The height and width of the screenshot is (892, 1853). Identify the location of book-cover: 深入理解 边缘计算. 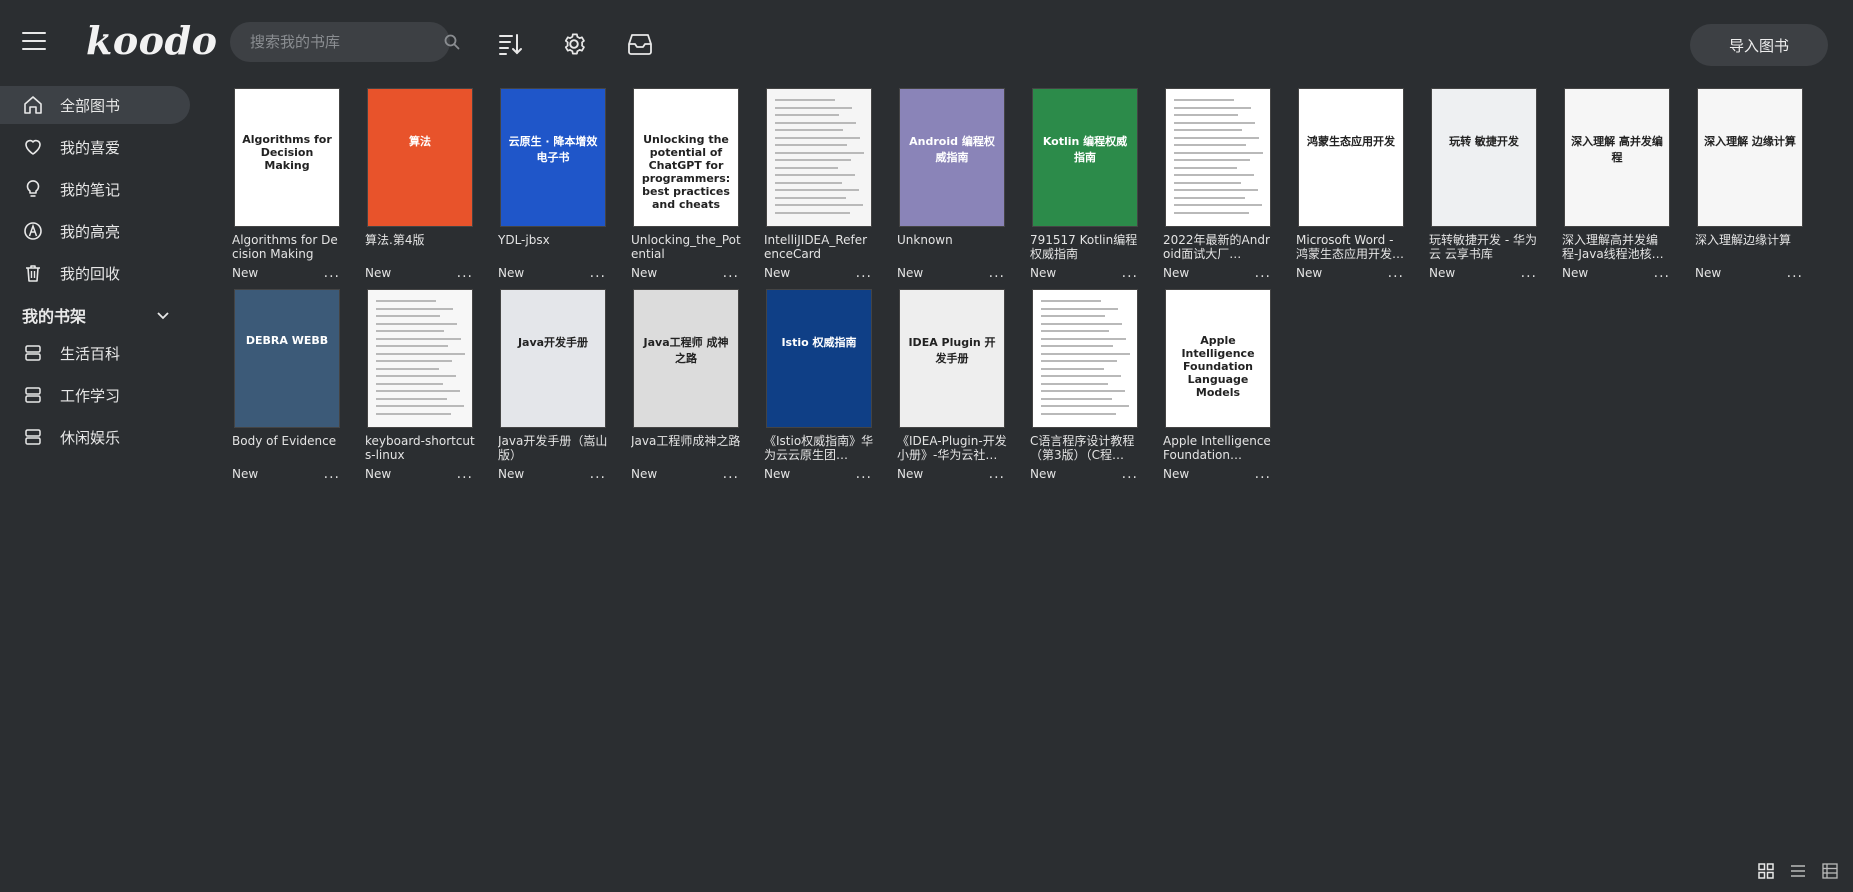
(1750, 157).